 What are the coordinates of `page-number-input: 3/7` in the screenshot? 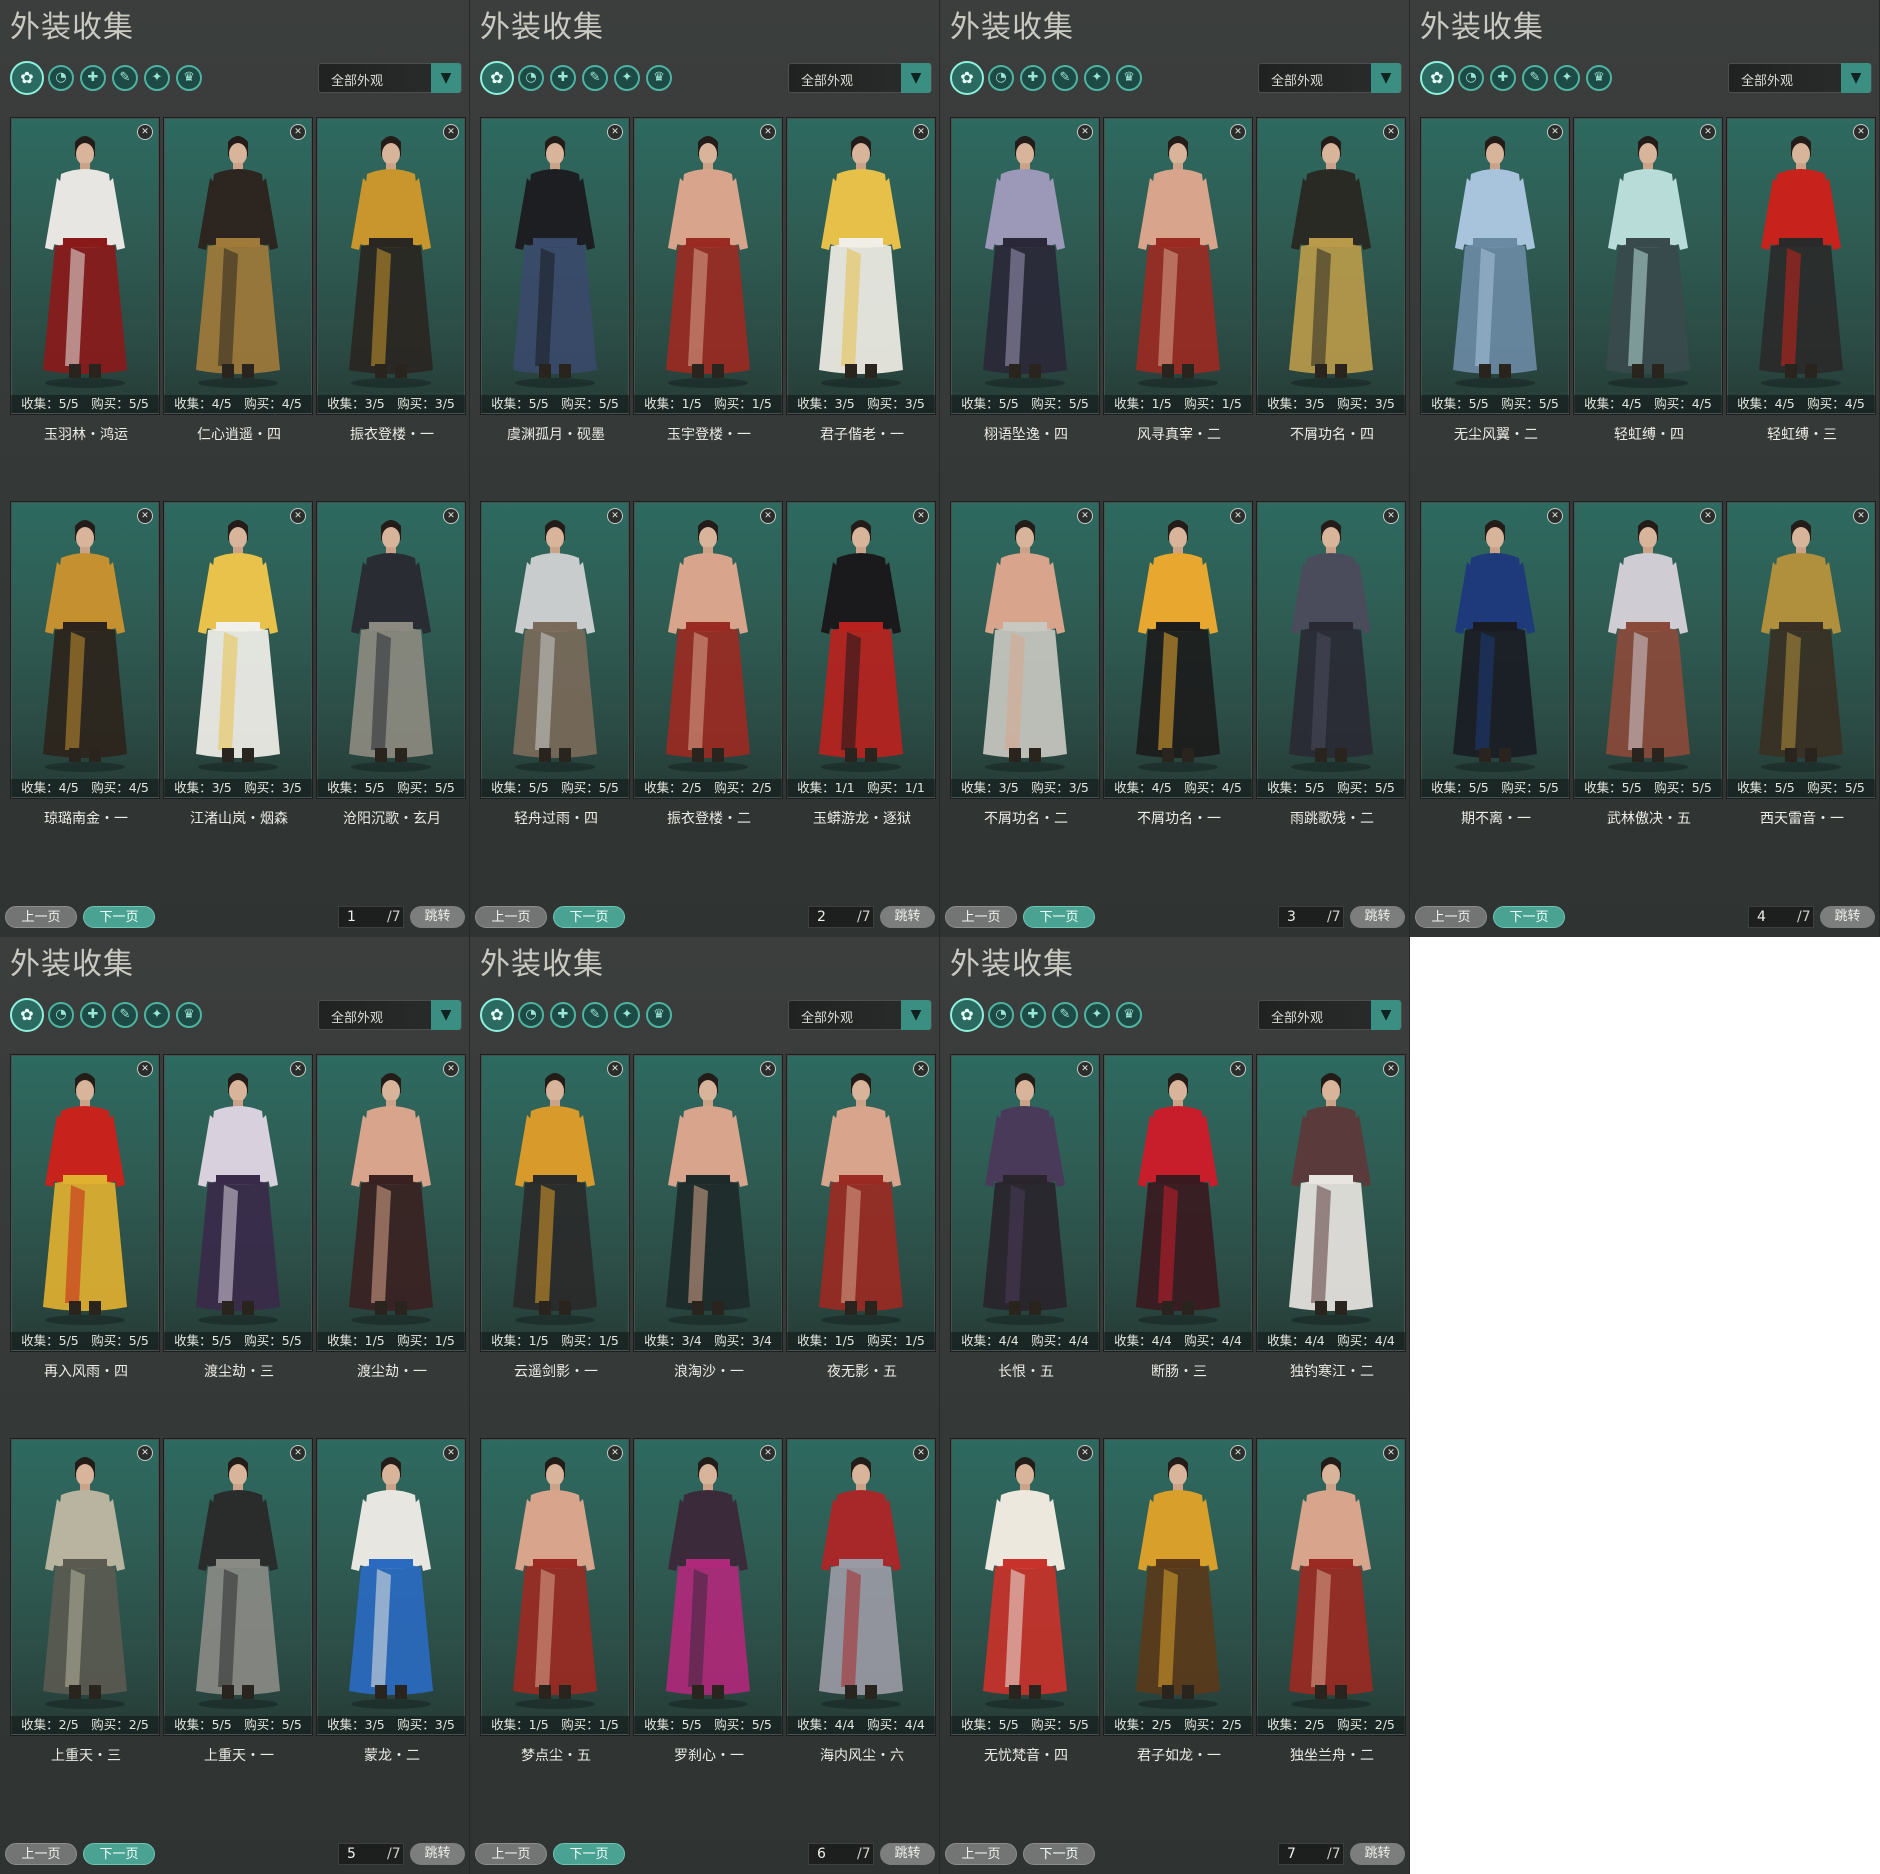 It's located at (1311, 917).